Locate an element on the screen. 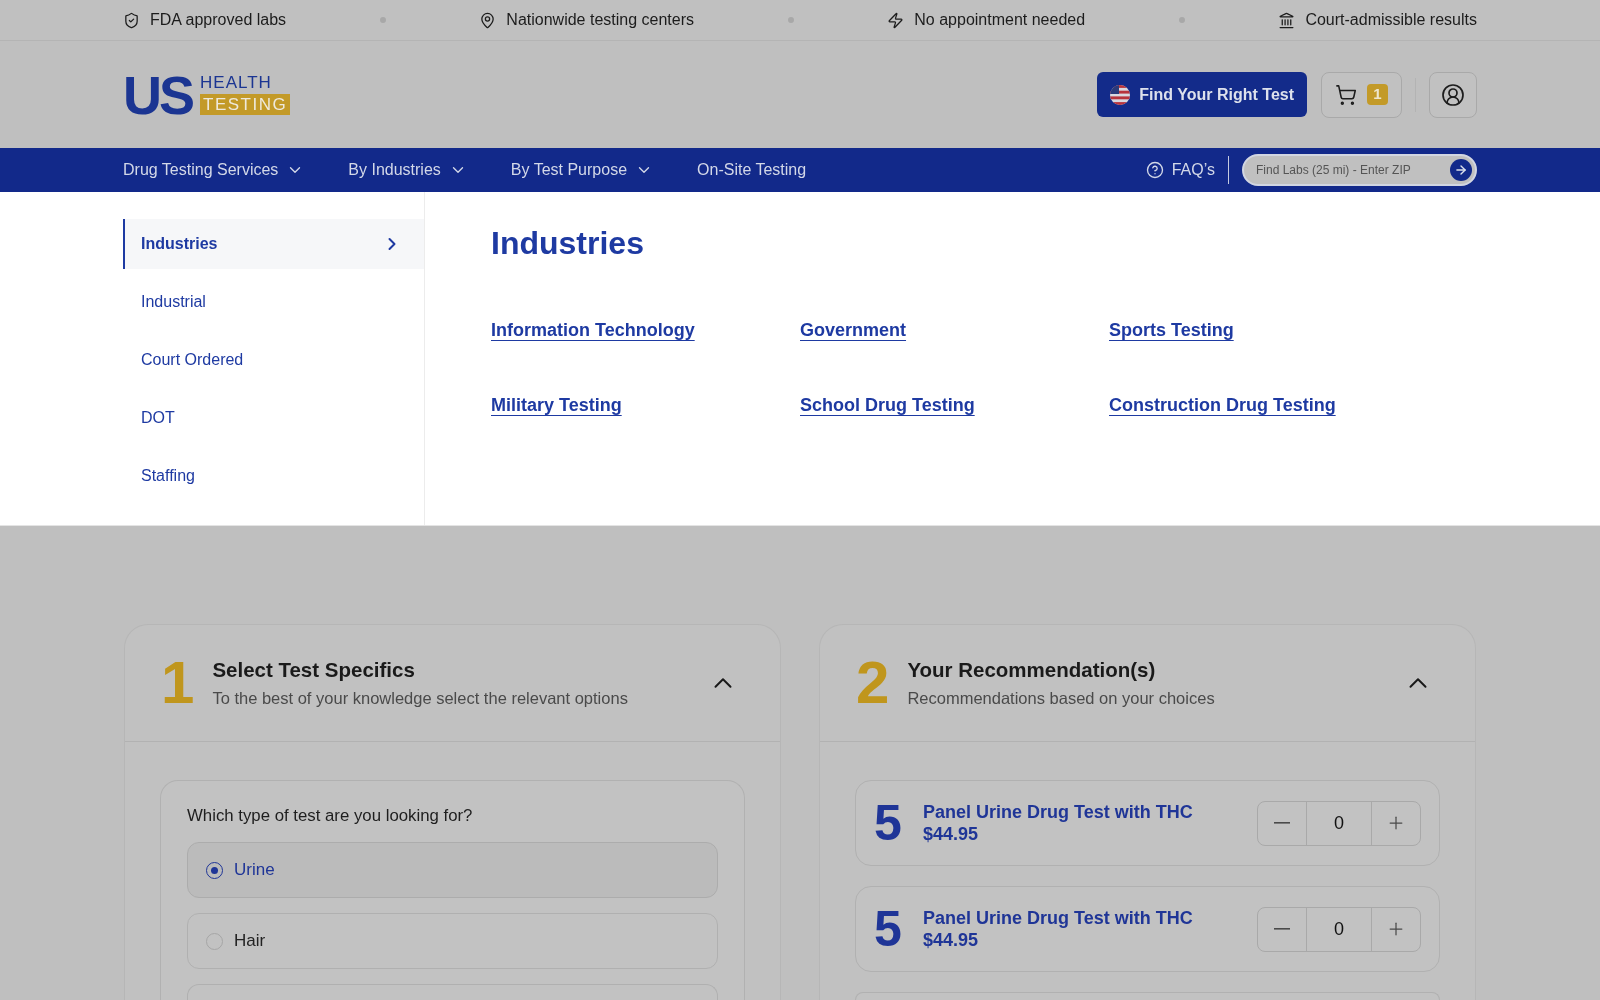 The image size is (1600, 1000). nav-menu-item: On-Site Testing is located at coordinates (752, 170).